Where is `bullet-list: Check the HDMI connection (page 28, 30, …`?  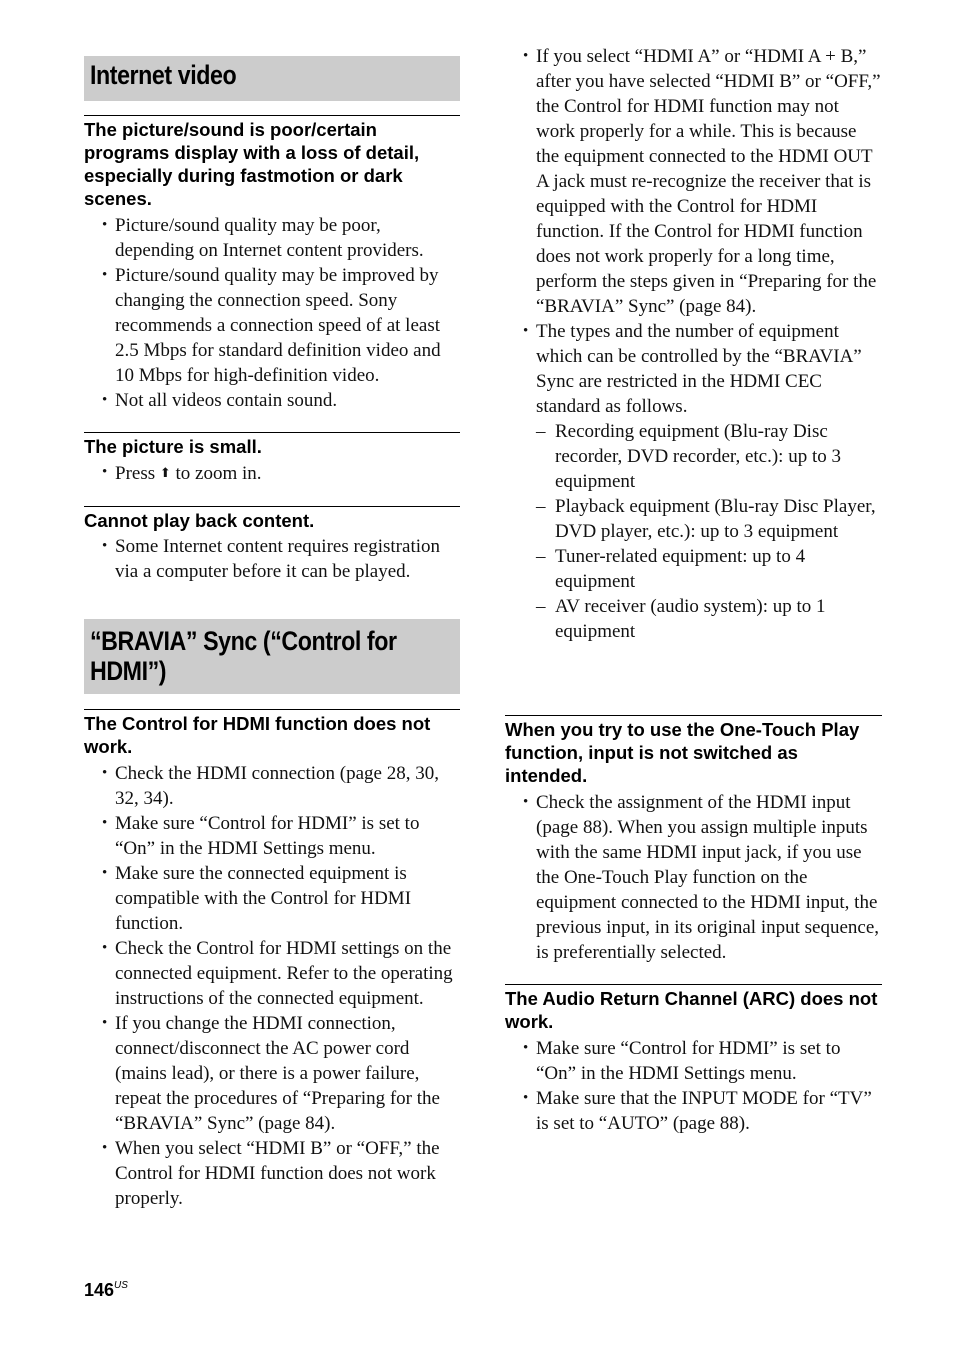
bullet-list: Check the HDMI connection (page 28, 30, … is located at coordinates (272, 986).